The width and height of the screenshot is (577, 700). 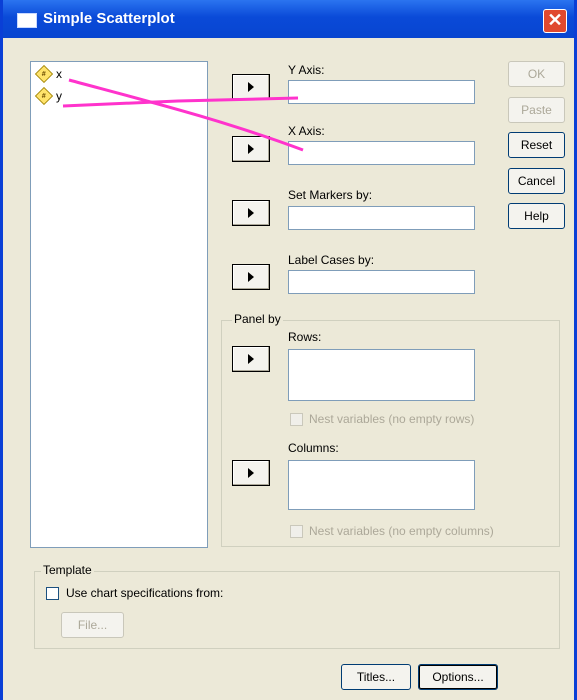 I want to click on help-button: Help, so click(x=536, y=216).